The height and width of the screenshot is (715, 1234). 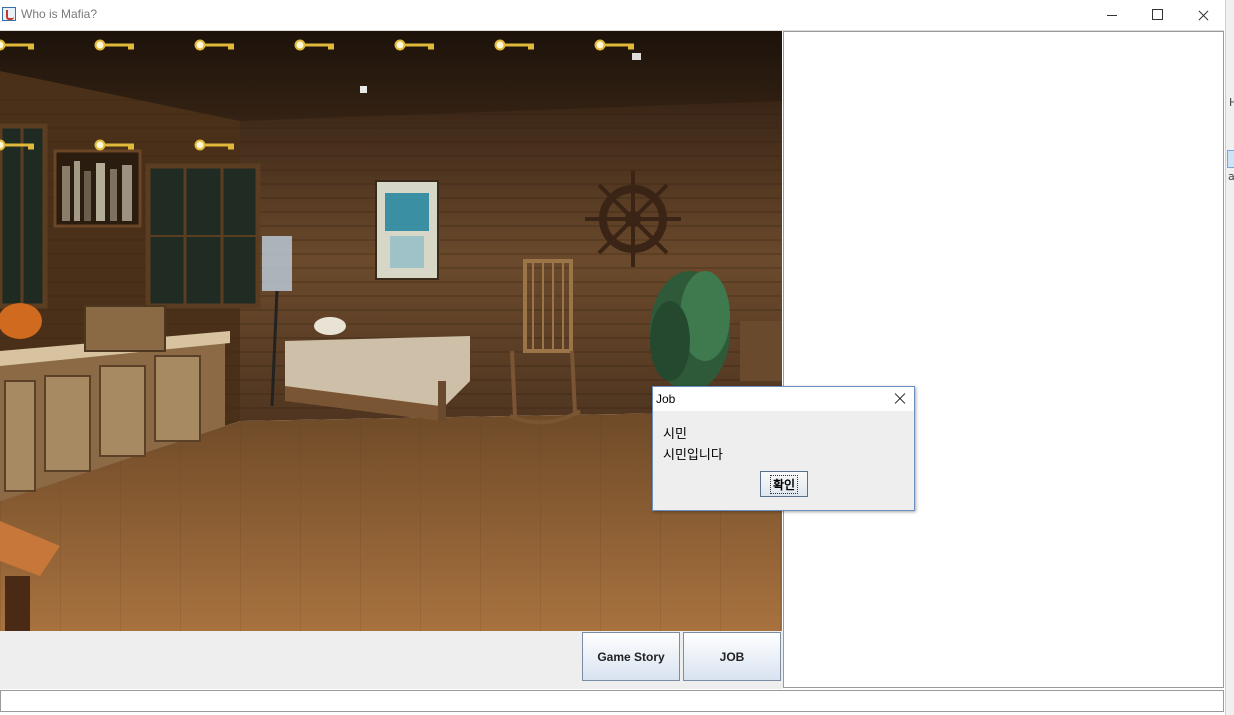 I want to click on dialog-ok-label: 확인, so click(x=784, y=484).